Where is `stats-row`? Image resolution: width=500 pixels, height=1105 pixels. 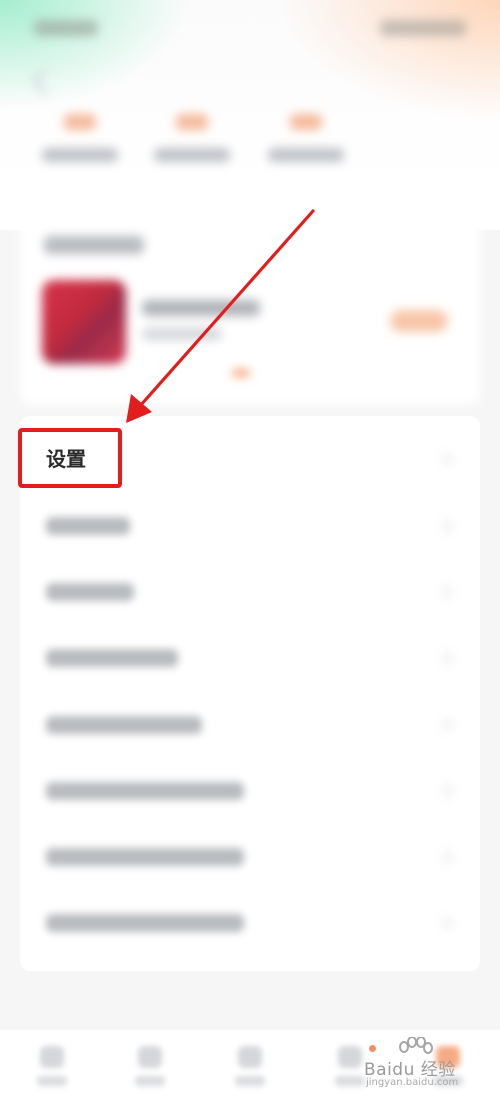 stats-row is located at coordinates (200, 143).